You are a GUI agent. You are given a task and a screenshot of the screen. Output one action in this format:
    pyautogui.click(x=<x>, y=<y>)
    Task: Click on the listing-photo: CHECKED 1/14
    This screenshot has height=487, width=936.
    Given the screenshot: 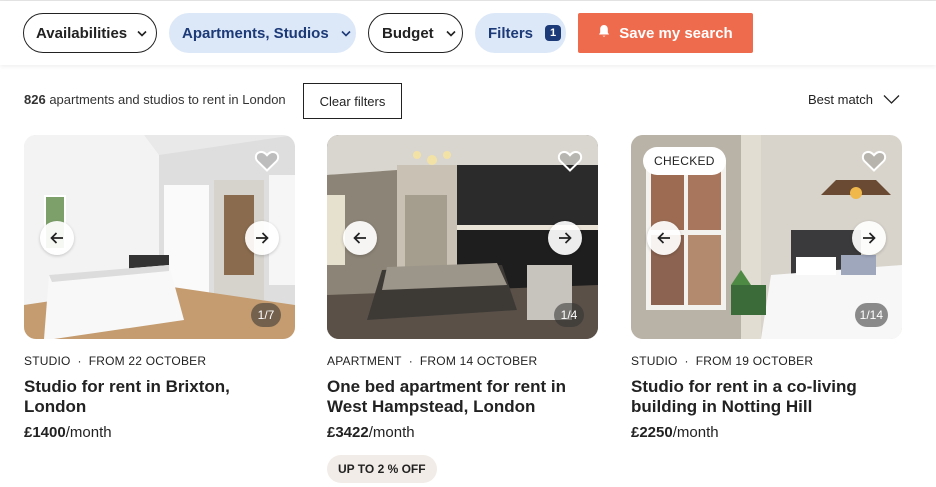 What is the action you would take?
    pyautogui.click(x=766, y=237)
    